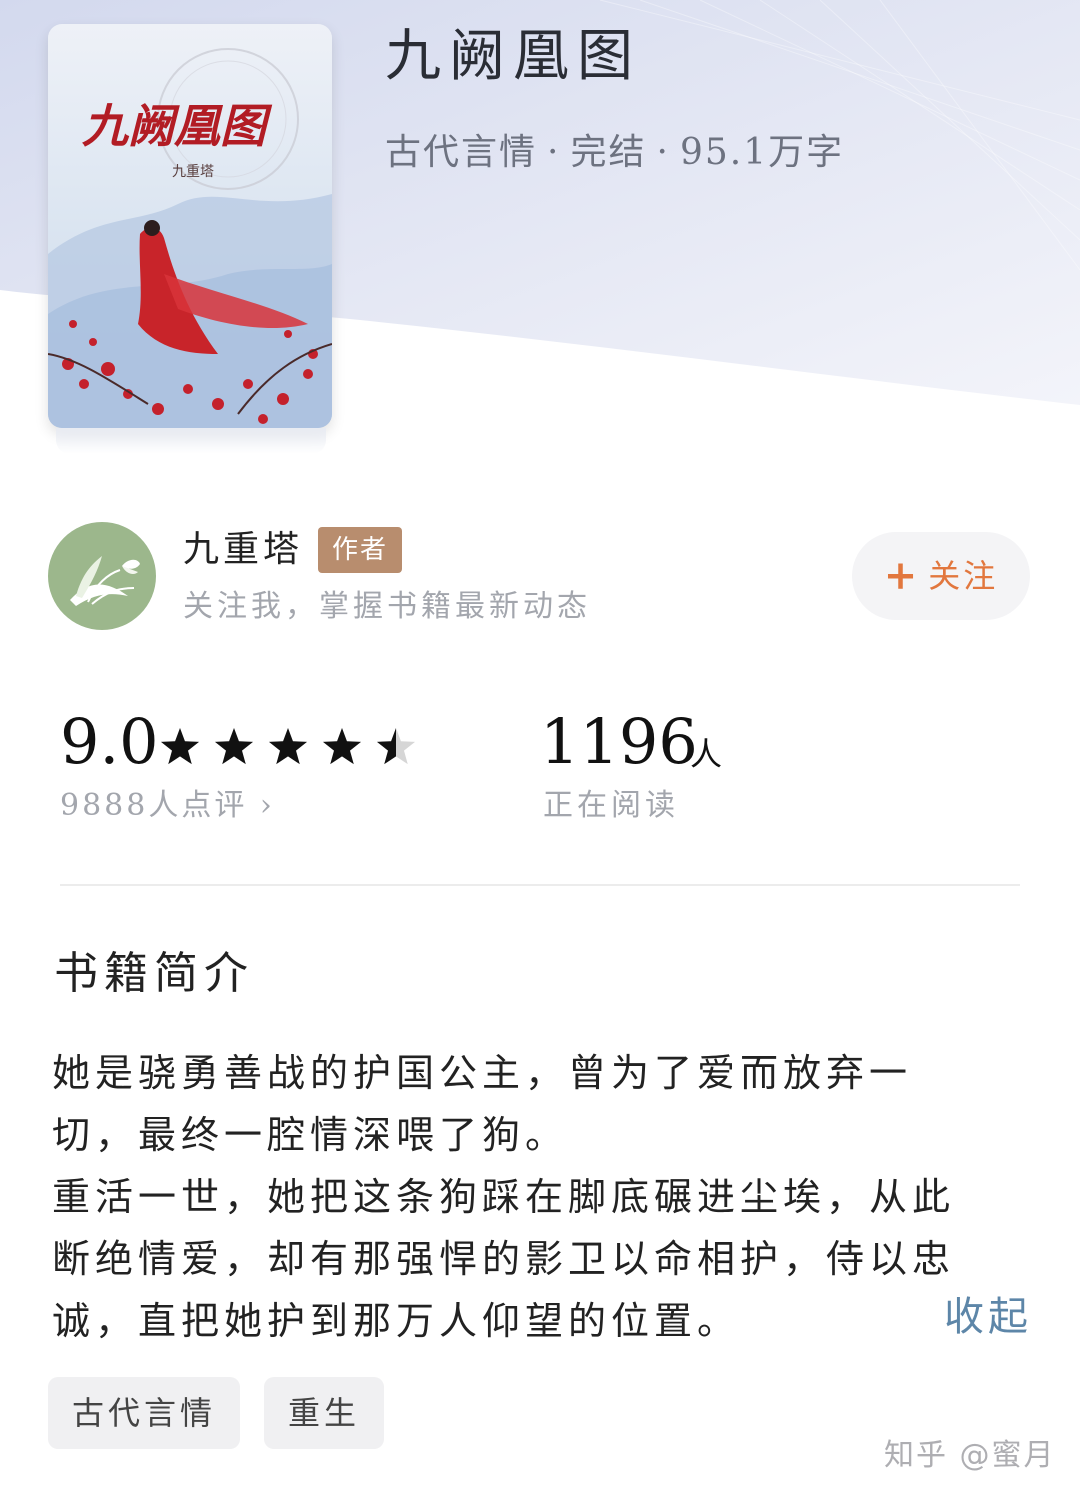 The height and width of the screenshot is (1504, 1080). What do you see at coordinates (360, 550) in the screenshot?
I see `author-badge: 作者` at bounding box center [360, 550].